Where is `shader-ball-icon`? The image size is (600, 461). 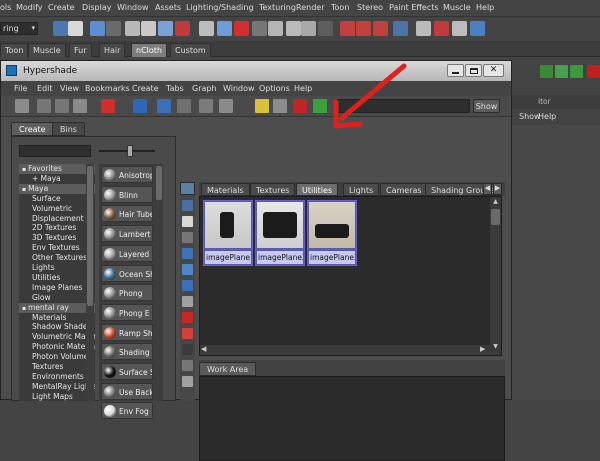
shader-ball-icon is located at coordinates (110, 411).